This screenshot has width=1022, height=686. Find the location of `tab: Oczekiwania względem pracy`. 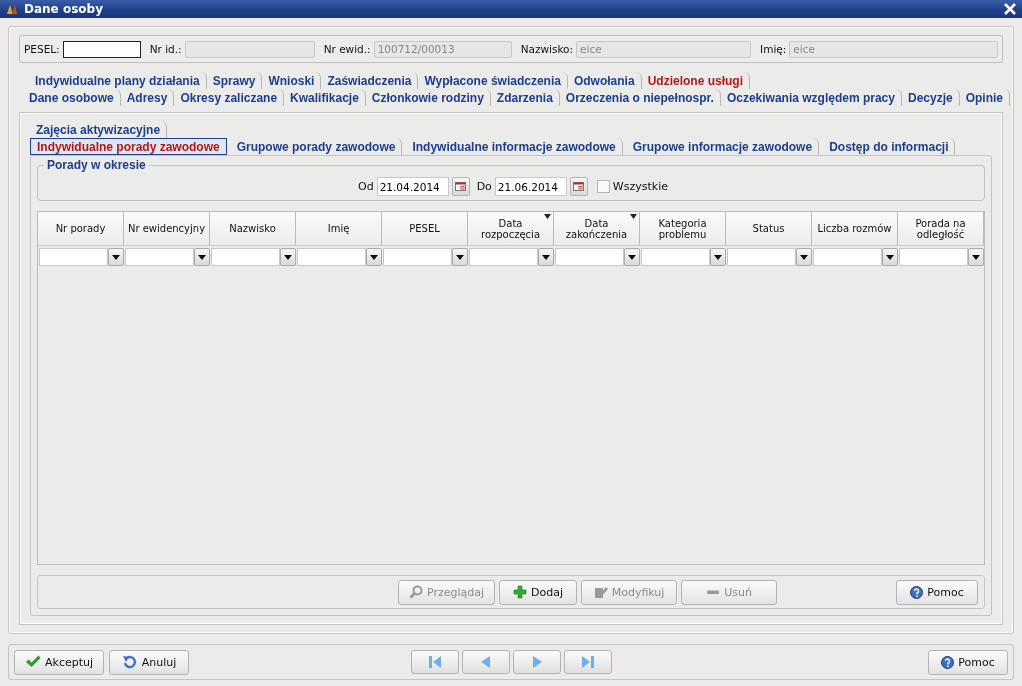

tab: Oczekiwania względem pracy is located at coordinates (811, 97).